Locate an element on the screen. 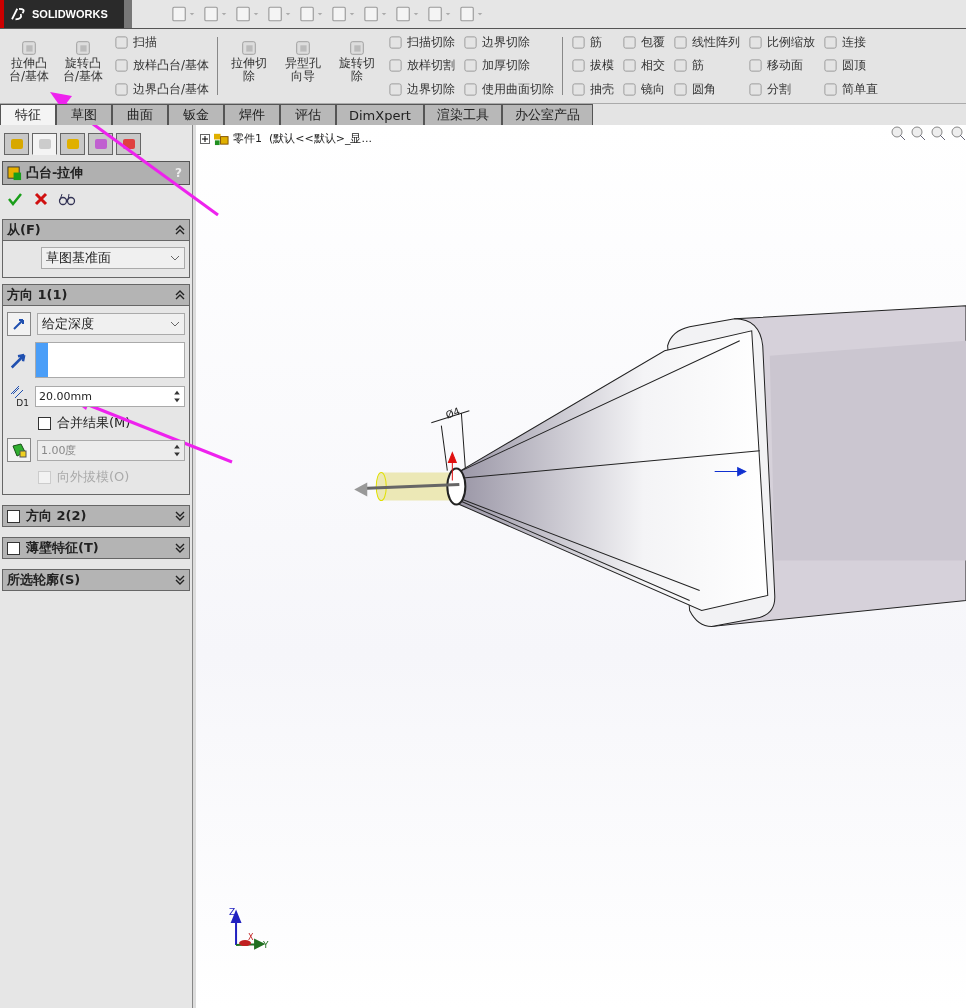 The height and width of the screenshot is (1008, 966). ribbon-button: 放样凸台/基体 is located at coordinates (162, 66).